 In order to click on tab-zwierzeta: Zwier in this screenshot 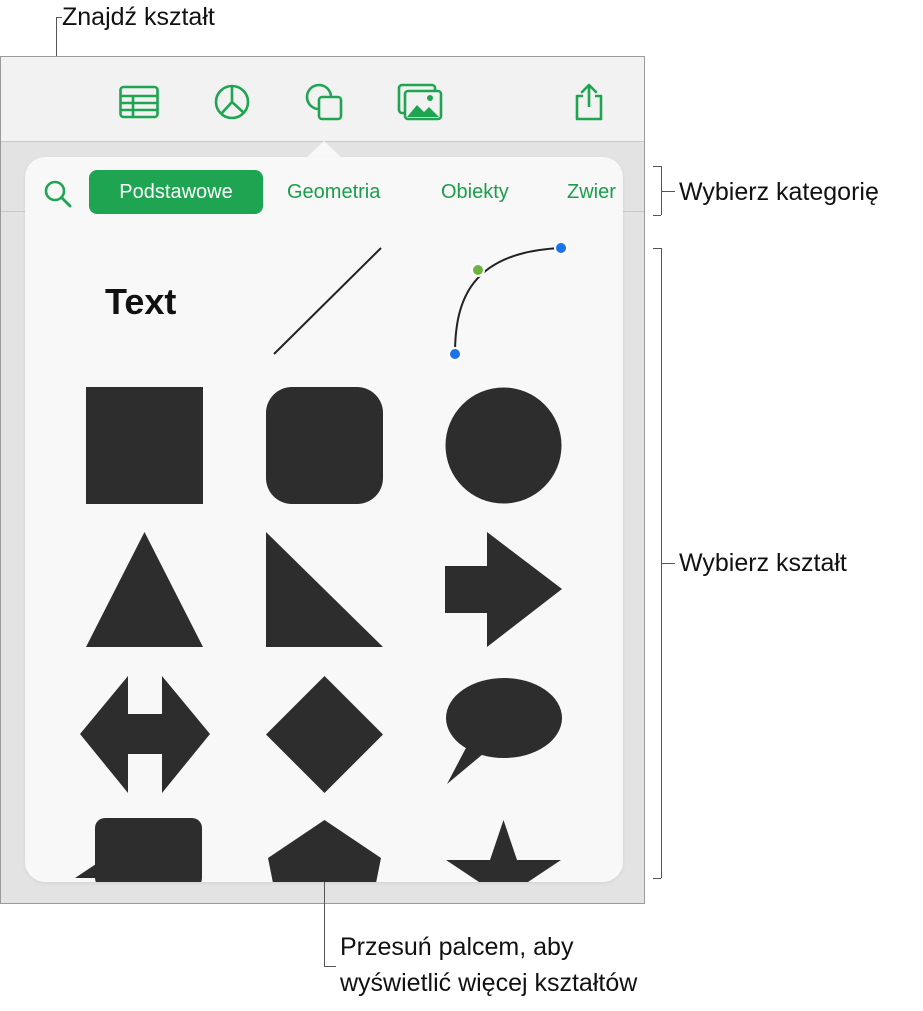, I will do `click(591, 192)`.